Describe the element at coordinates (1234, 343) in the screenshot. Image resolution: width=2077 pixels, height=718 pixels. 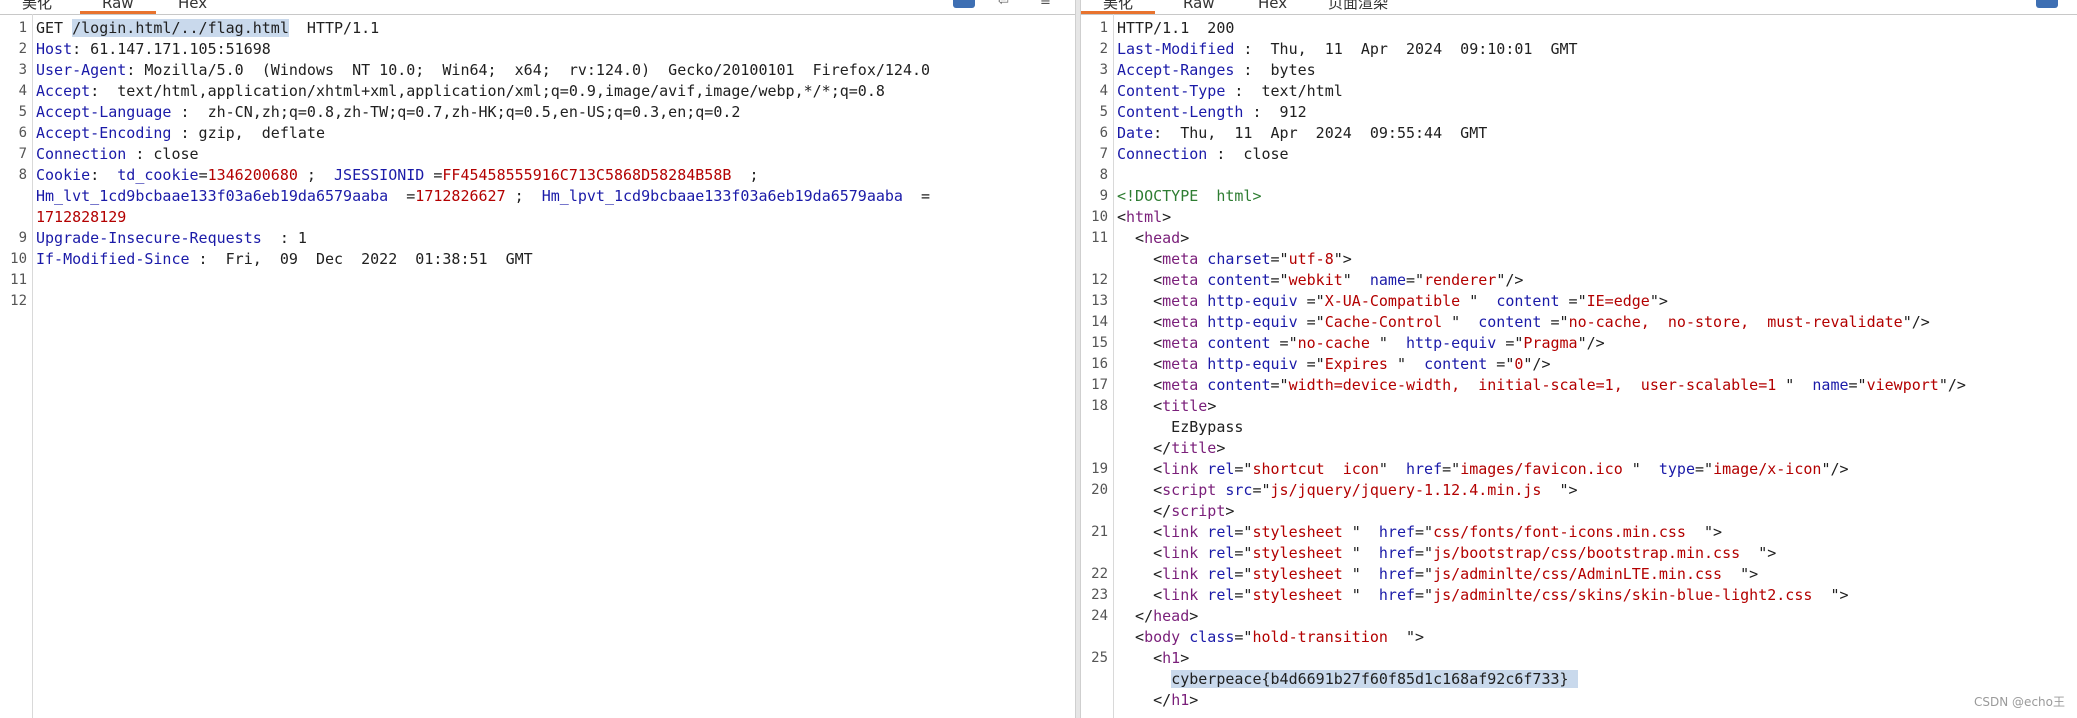
I see `code-token: content` at that location.